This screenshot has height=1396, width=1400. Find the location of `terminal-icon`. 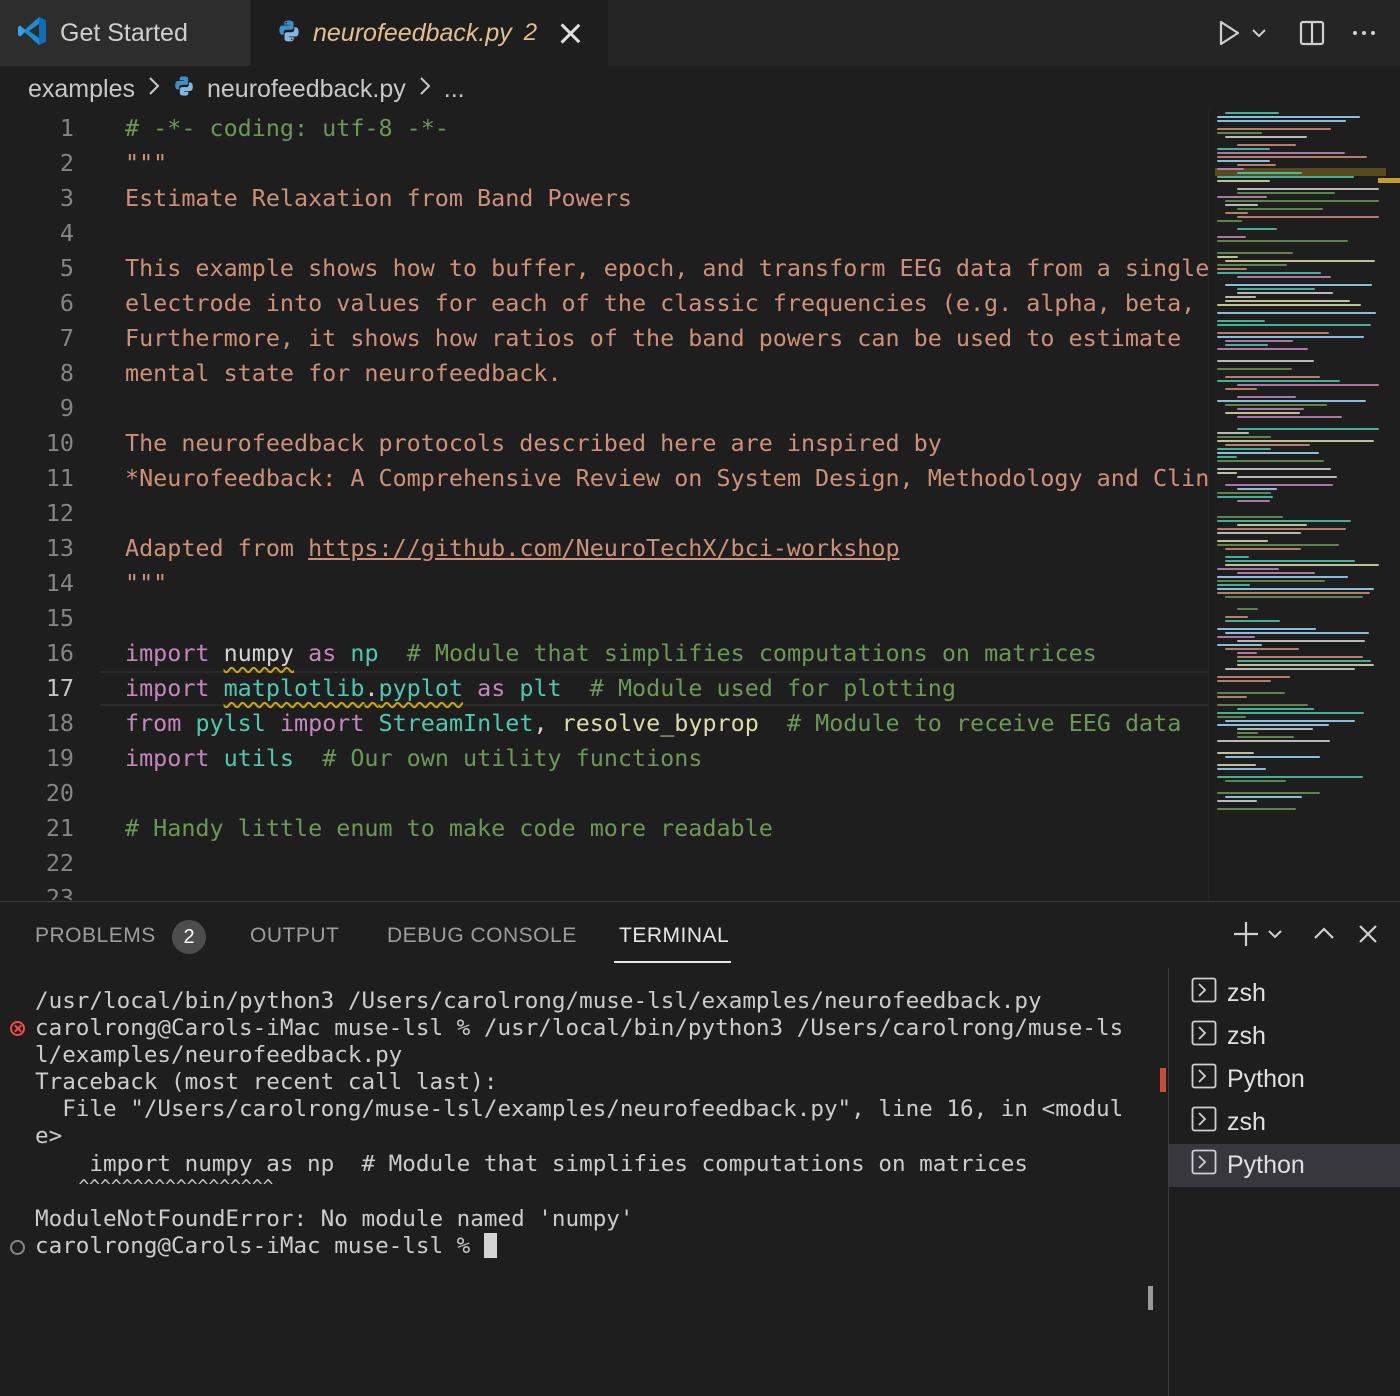

terminal-icon is located at coordinates (1204, 1079).